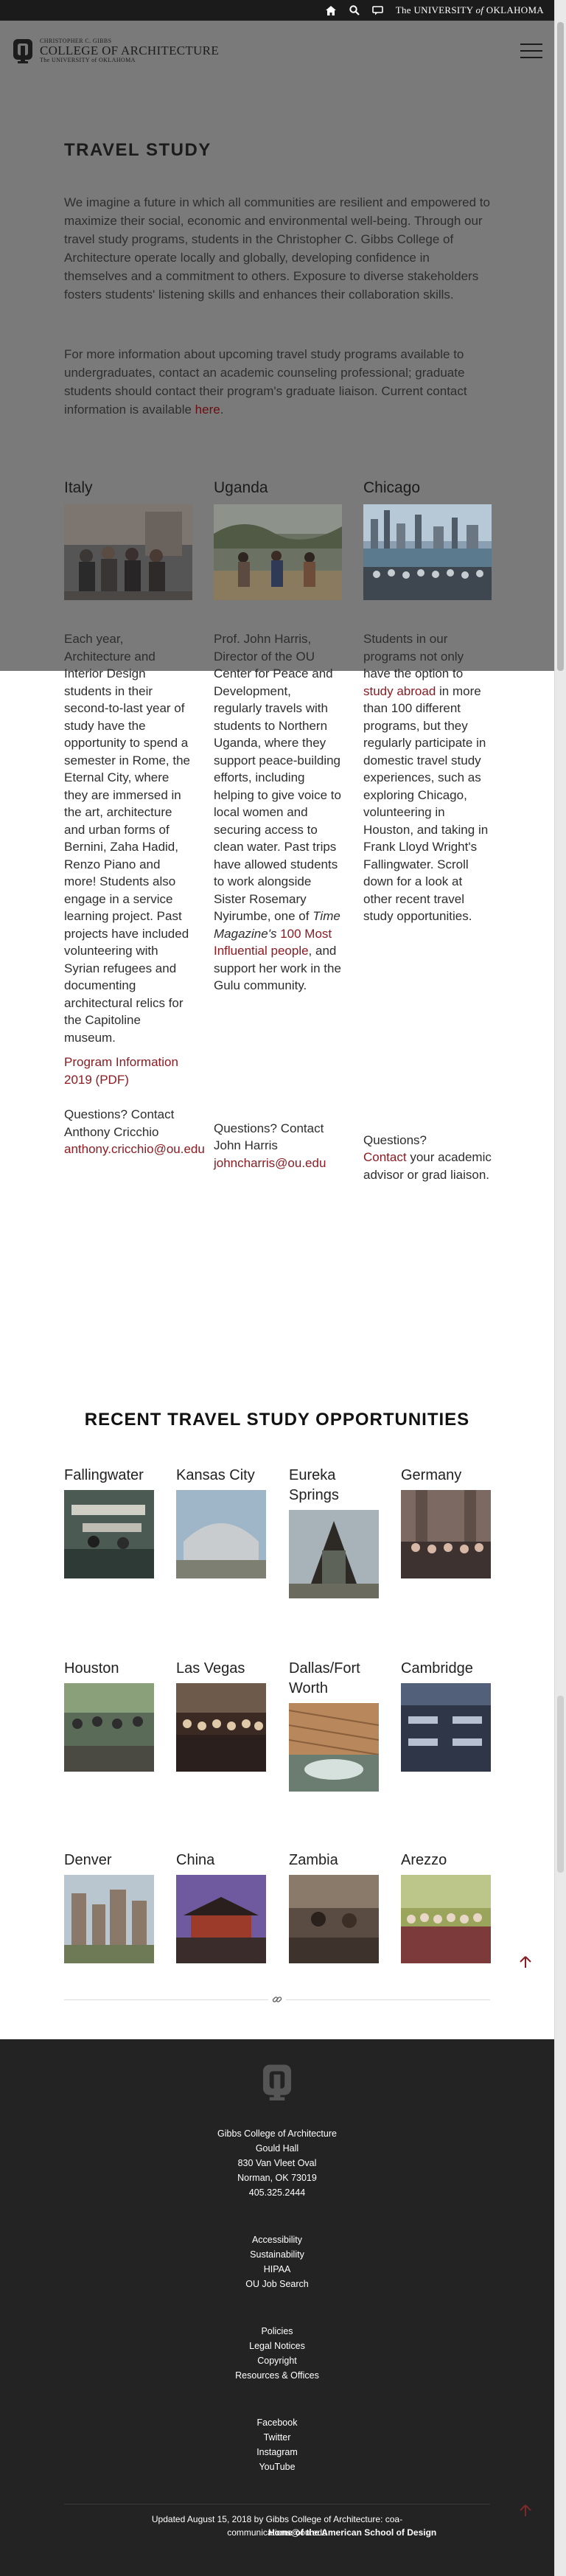 The width and height of the screenshot is (566, 2576). I want to click on phone-link: 405.325.2444, so click(277, 2193).